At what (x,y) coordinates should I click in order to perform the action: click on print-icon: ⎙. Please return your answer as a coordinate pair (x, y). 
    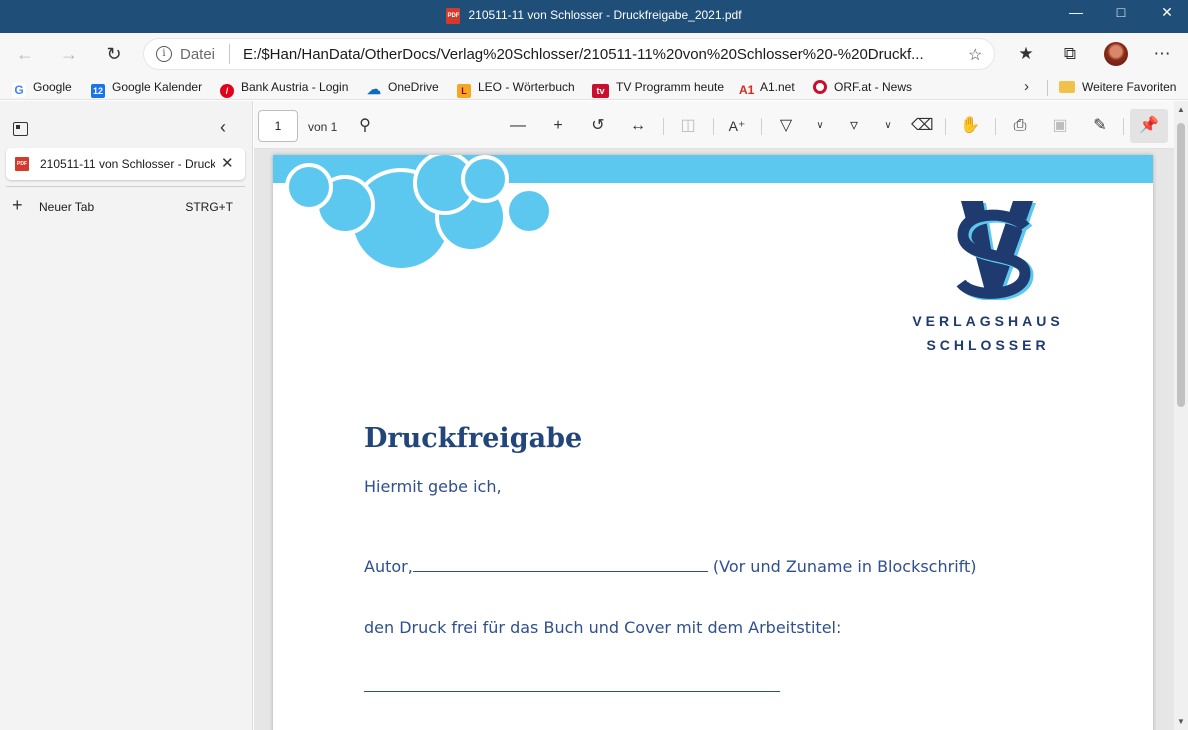
    Looking at the image, I should click on (1020, 126).